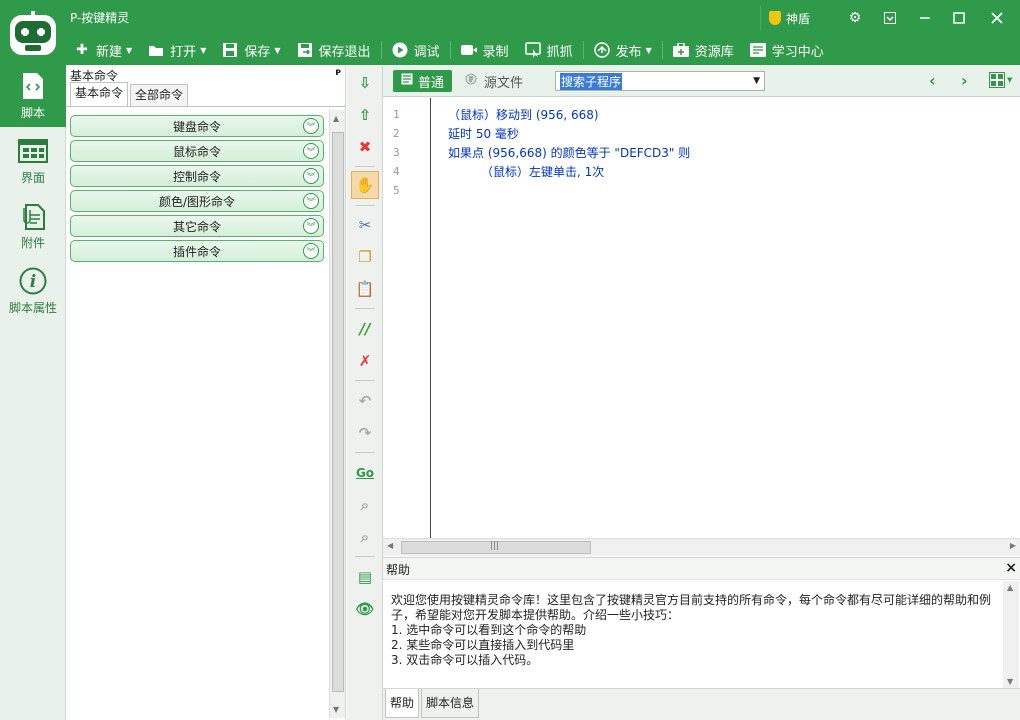 The image size is (1020, 720). What do you see at coordinates (701, 547) in the screenshot?
I see `editor-horizontal-scrollbar: ◀ ||| ▶` at bounding box center [701, 547].